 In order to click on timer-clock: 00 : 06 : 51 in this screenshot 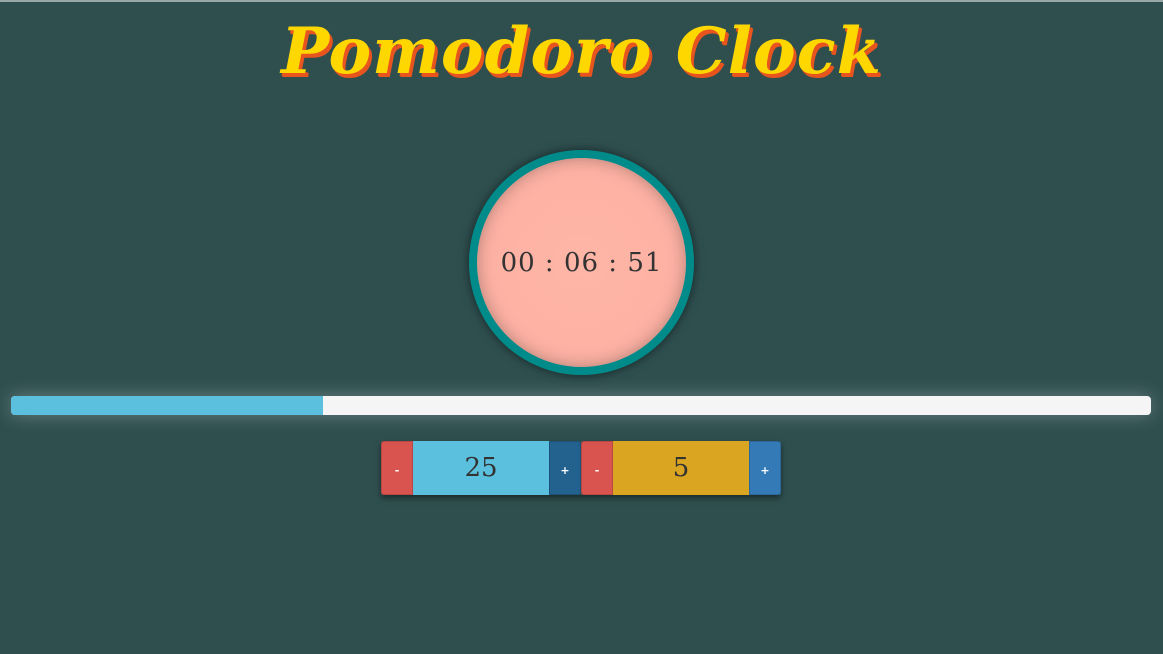, I will do `click(581, 262)`.